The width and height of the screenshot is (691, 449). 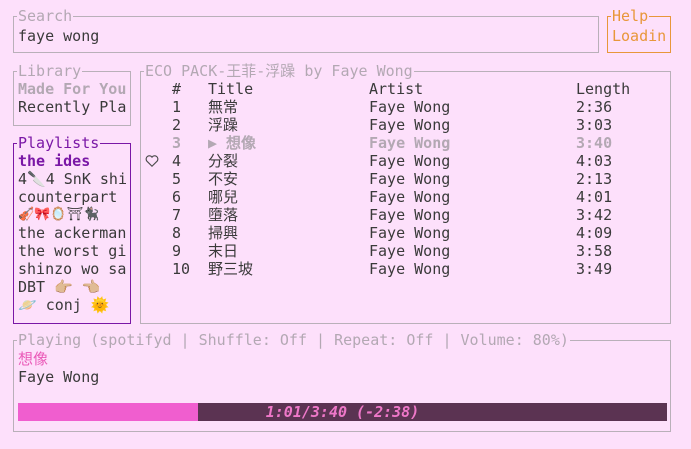 I want to click on progress-time: 1:01/3:40 (-2:38), so click(x=342, y=412).